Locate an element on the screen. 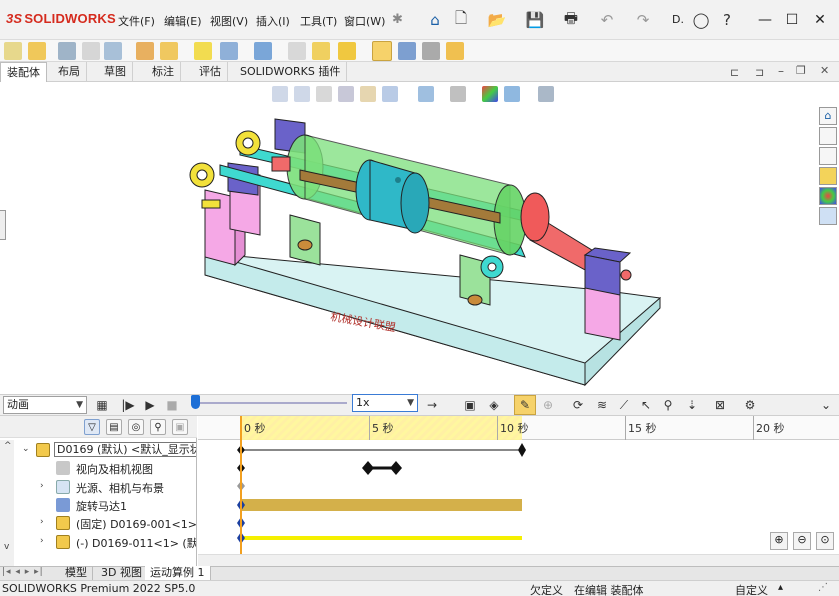 The height and width of the screenshot is (596, 839). view-palette-icon is located at coordinates (828, 176).